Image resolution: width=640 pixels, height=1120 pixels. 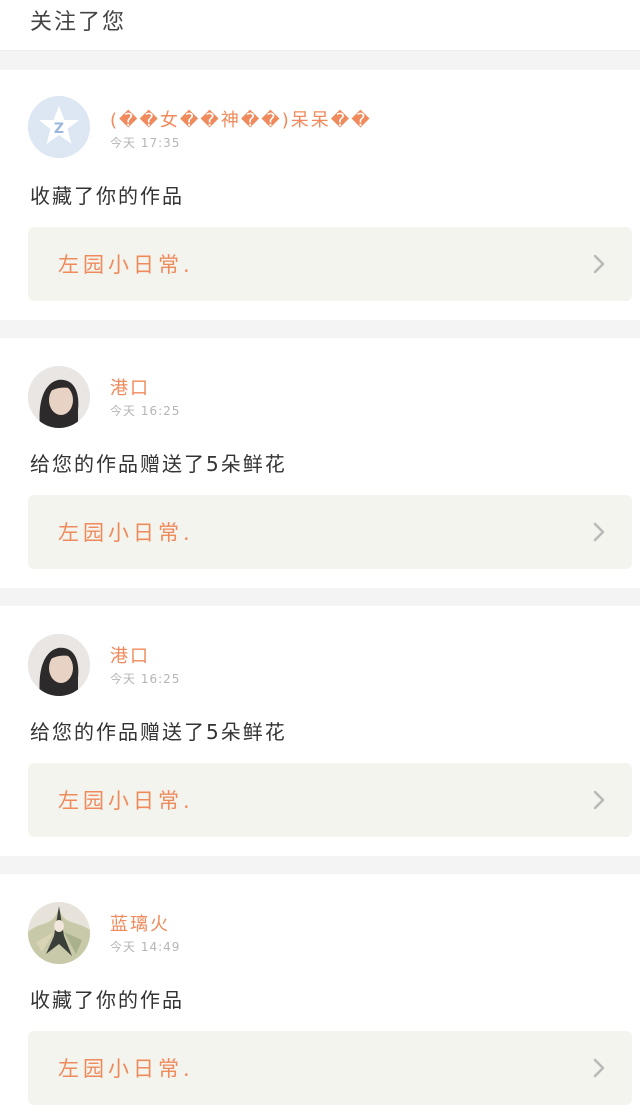 What do you see at coordinates (241, 119) in the screenshot?
I see `user-name: (��女��神��)呆呆��` at bounding box center [241, 119].